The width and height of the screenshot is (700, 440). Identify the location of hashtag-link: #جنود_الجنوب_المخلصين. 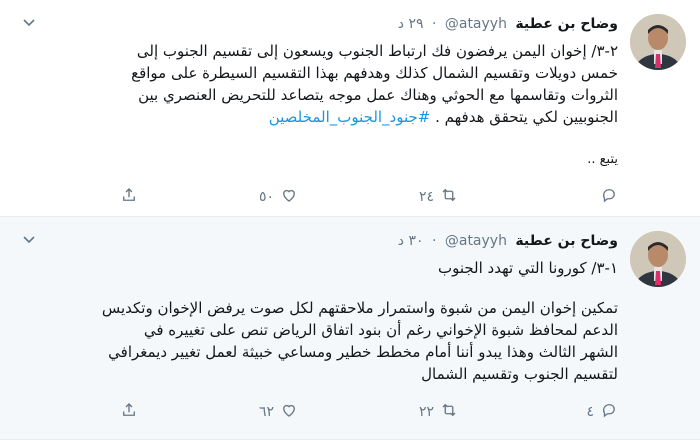
(350, 117).